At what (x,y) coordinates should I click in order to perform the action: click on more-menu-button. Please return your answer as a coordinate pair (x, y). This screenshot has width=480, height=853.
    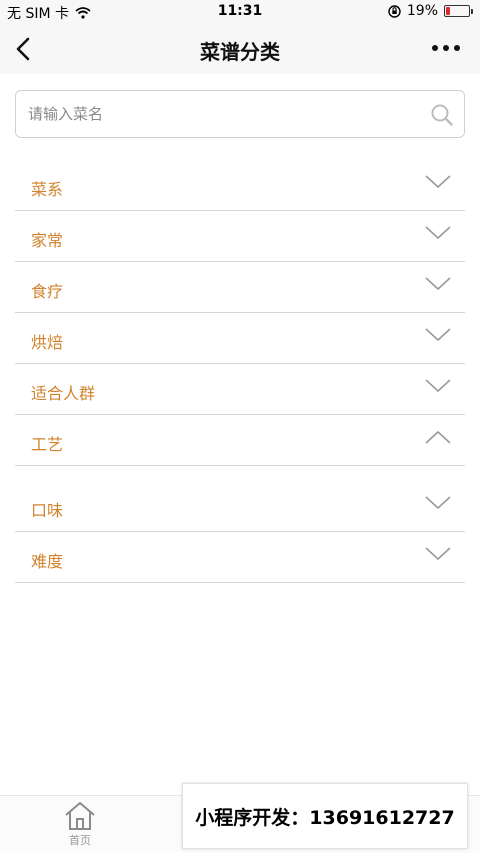
    Looking at the image, I should click on (446, 48).